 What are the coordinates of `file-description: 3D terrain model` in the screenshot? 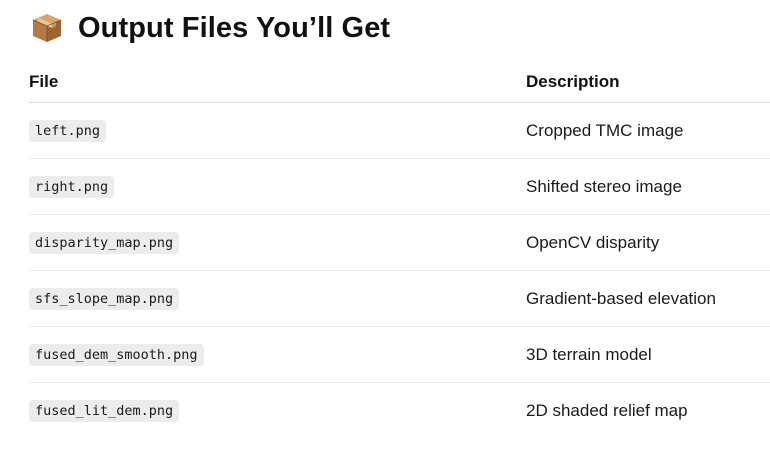 It's located at (589, 354).